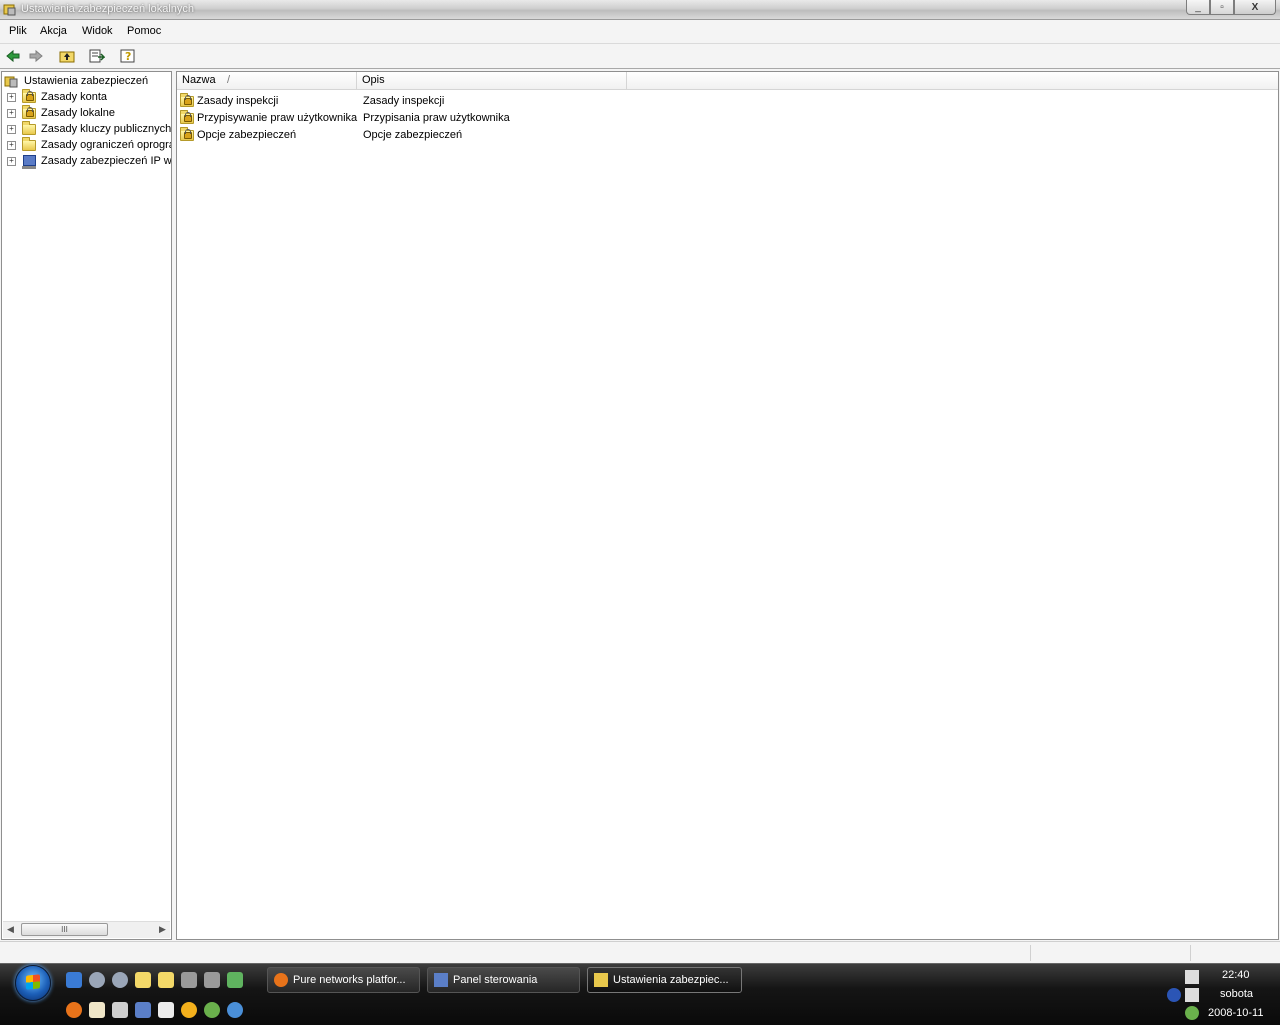  Describe the element at coordinates (235, 1010) in the screenshot. I see `skype-icon` at that location.